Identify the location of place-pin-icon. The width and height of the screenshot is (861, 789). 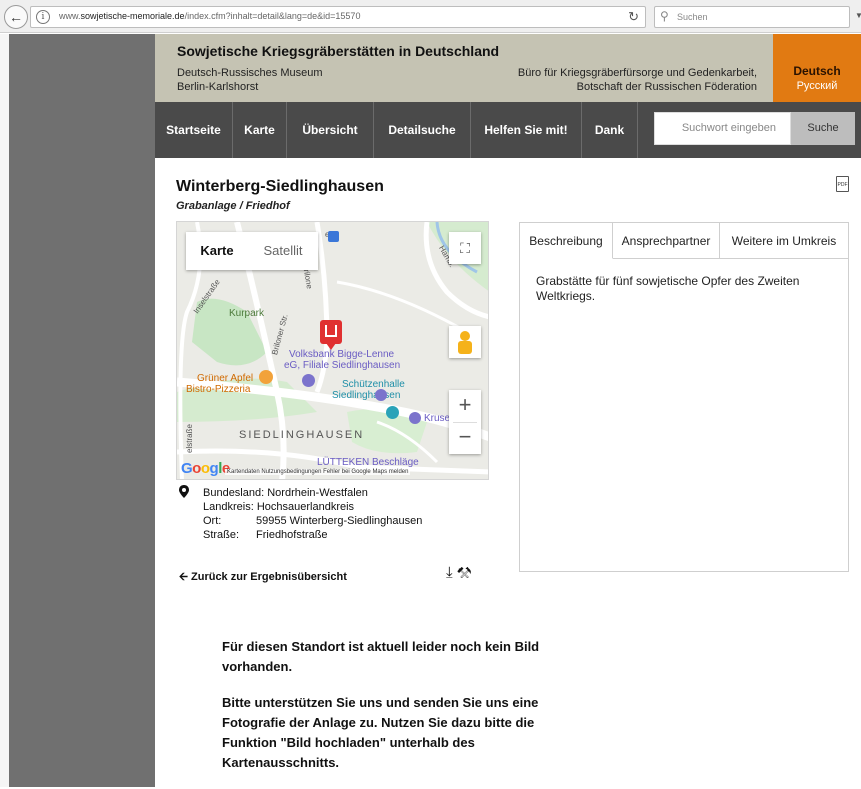
(381, 395).